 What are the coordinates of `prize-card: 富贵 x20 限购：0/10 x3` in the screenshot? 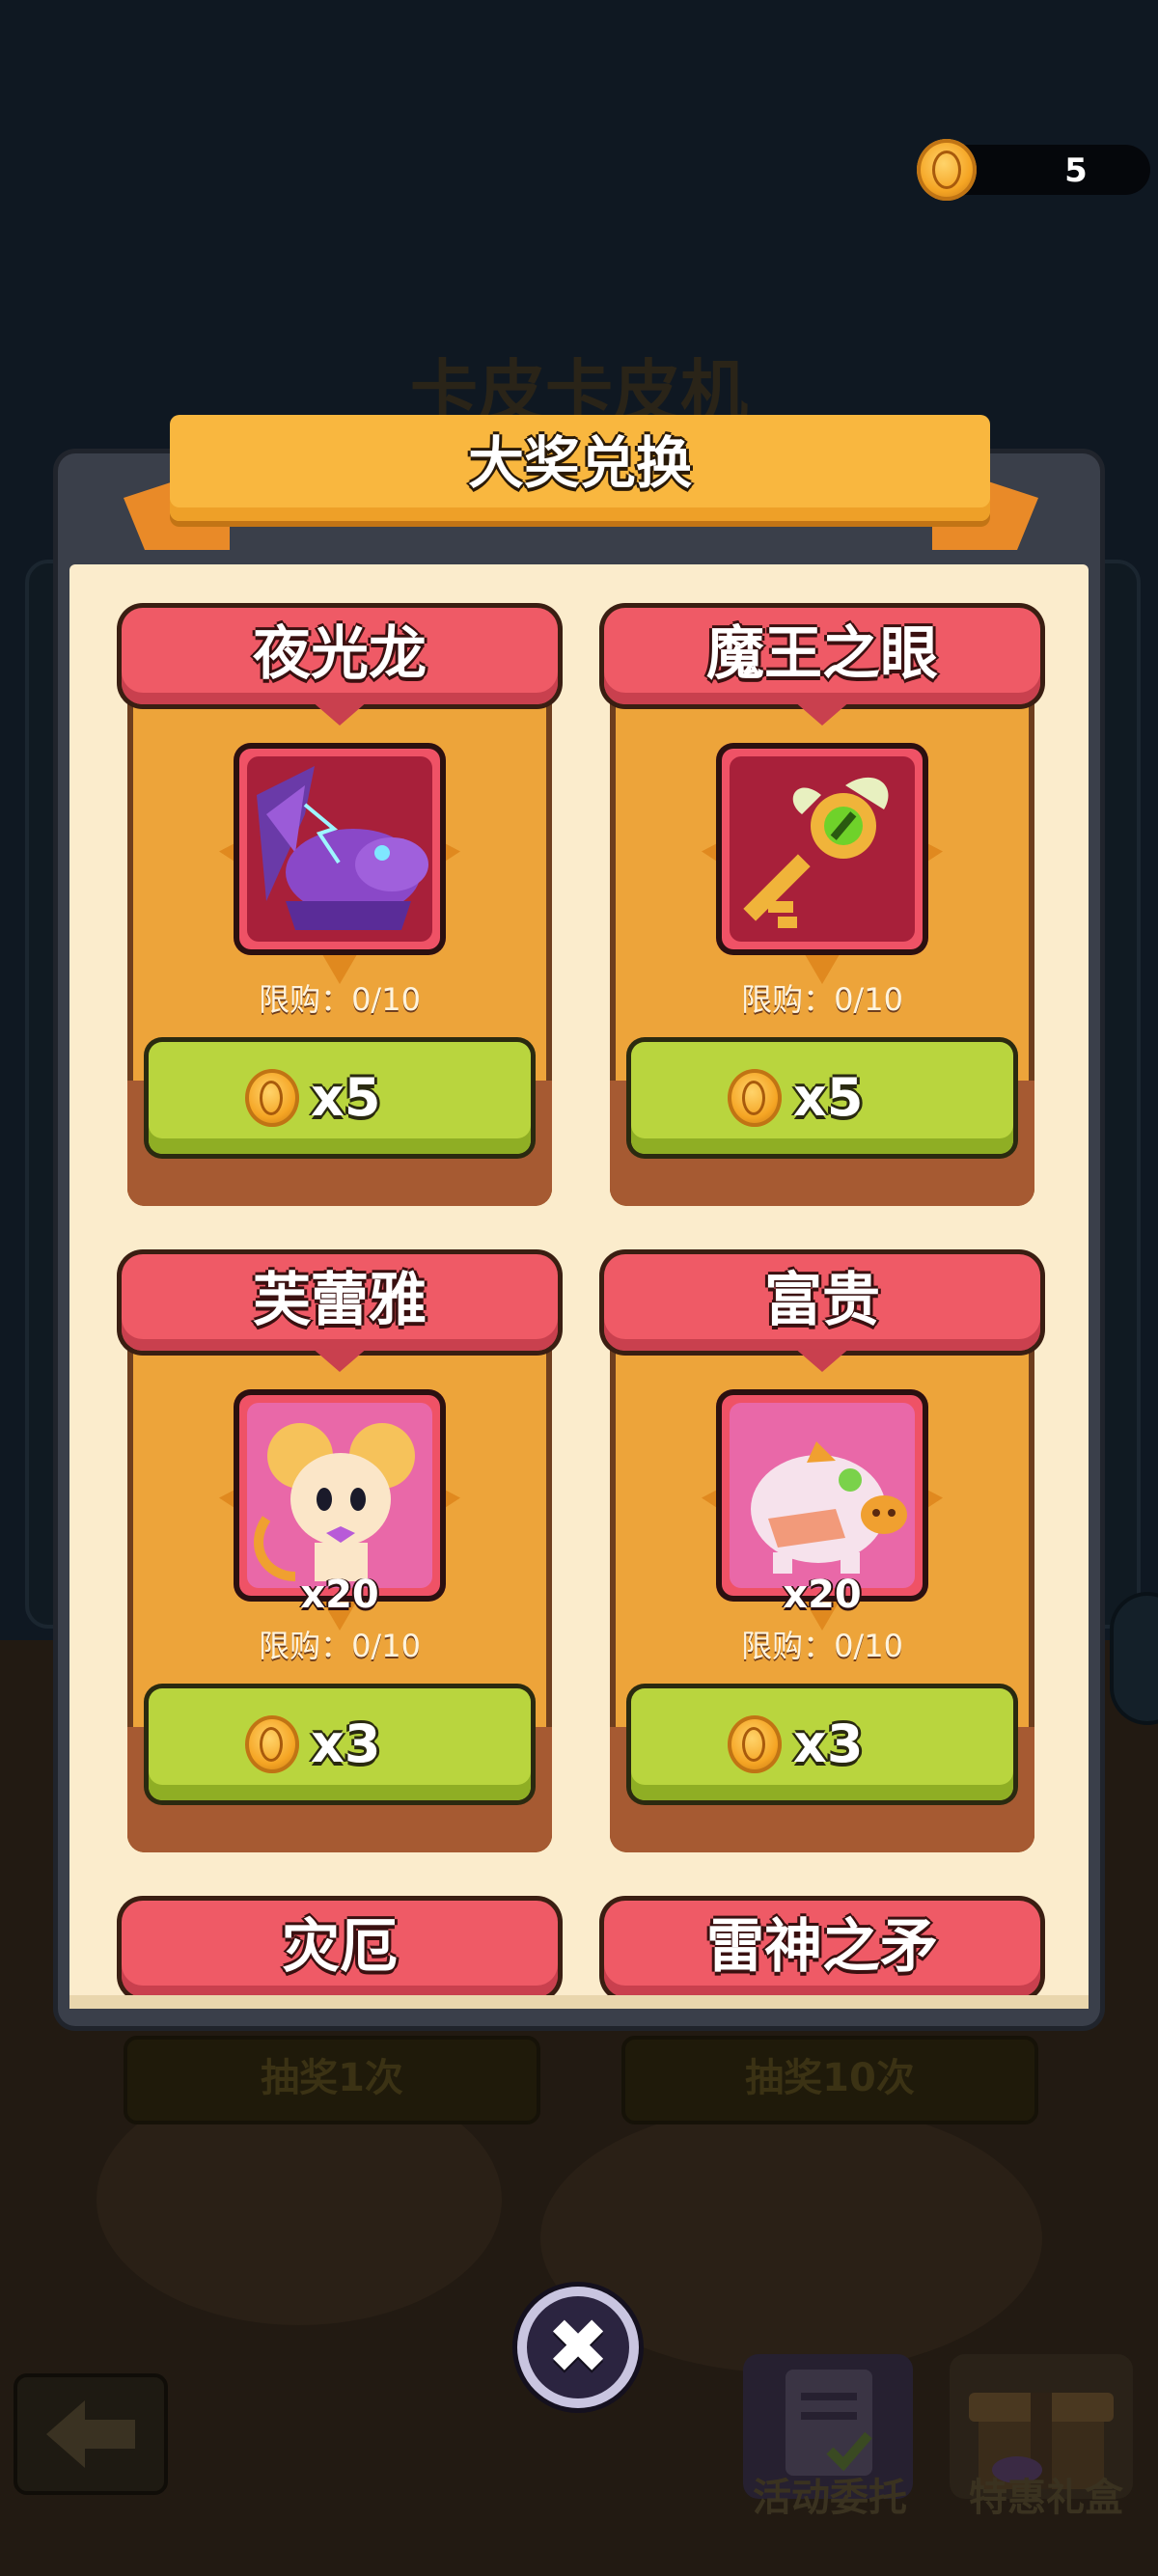 It's located at (822, 1553).